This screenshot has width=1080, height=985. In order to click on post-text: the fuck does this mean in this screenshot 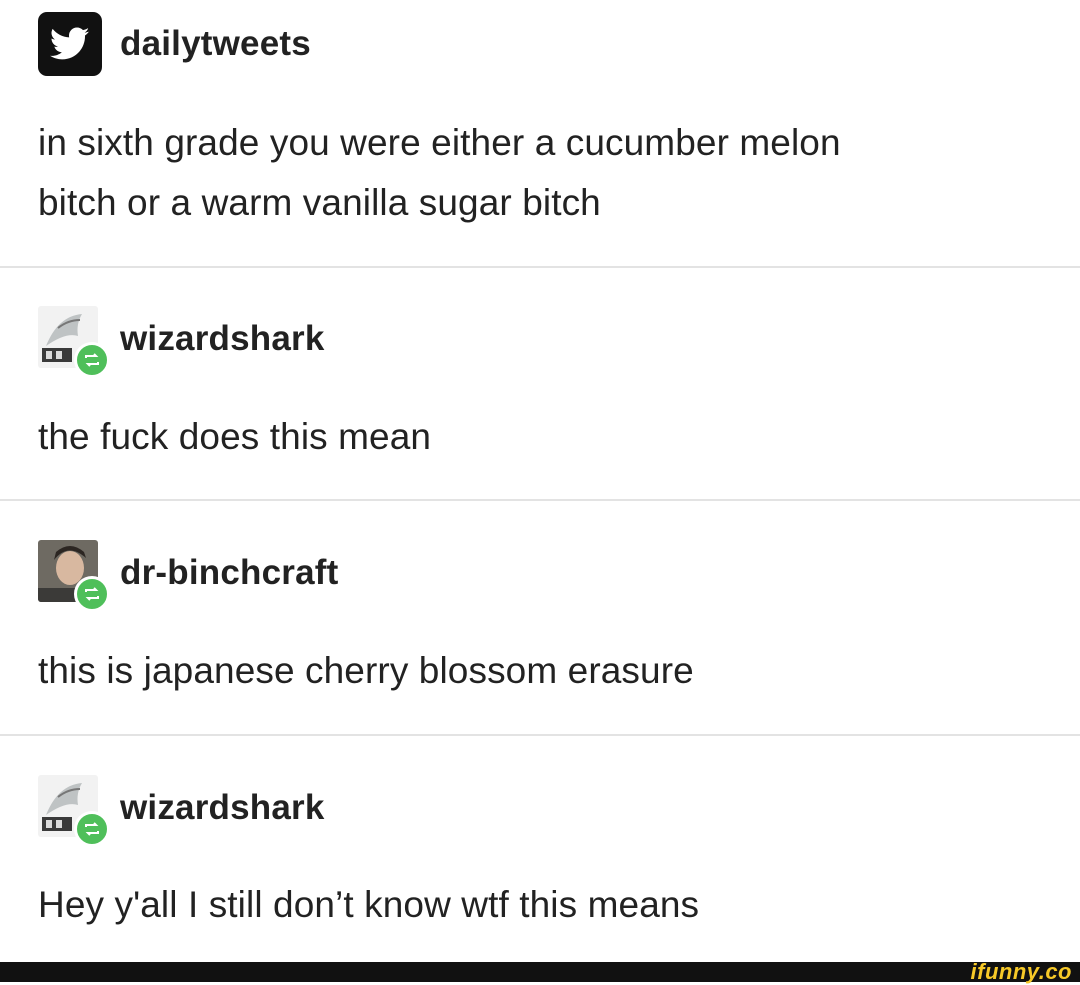, I will do `click(234, 437)`.